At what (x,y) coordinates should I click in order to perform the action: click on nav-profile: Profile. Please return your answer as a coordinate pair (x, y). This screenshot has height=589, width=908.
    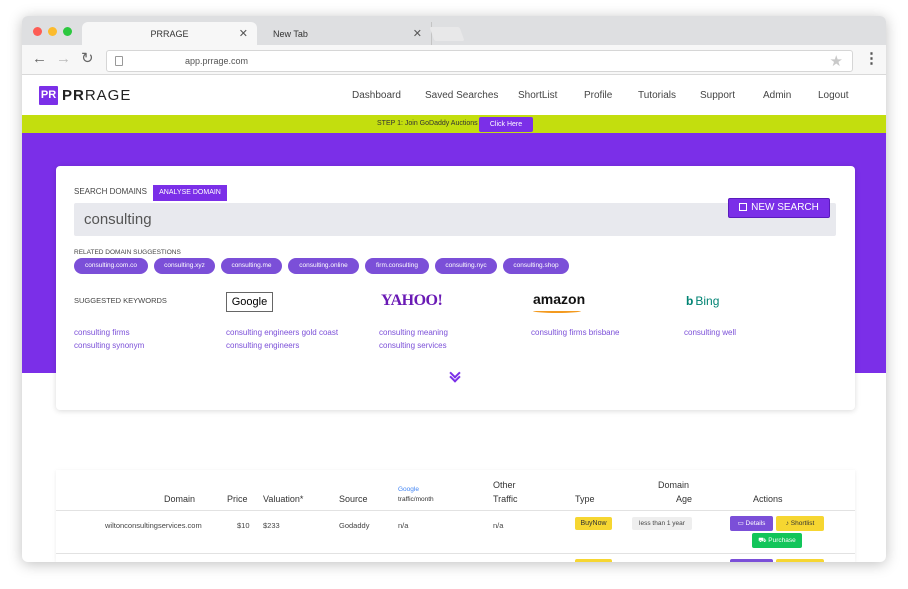
    Looking at the image, I should click on (598, 95).